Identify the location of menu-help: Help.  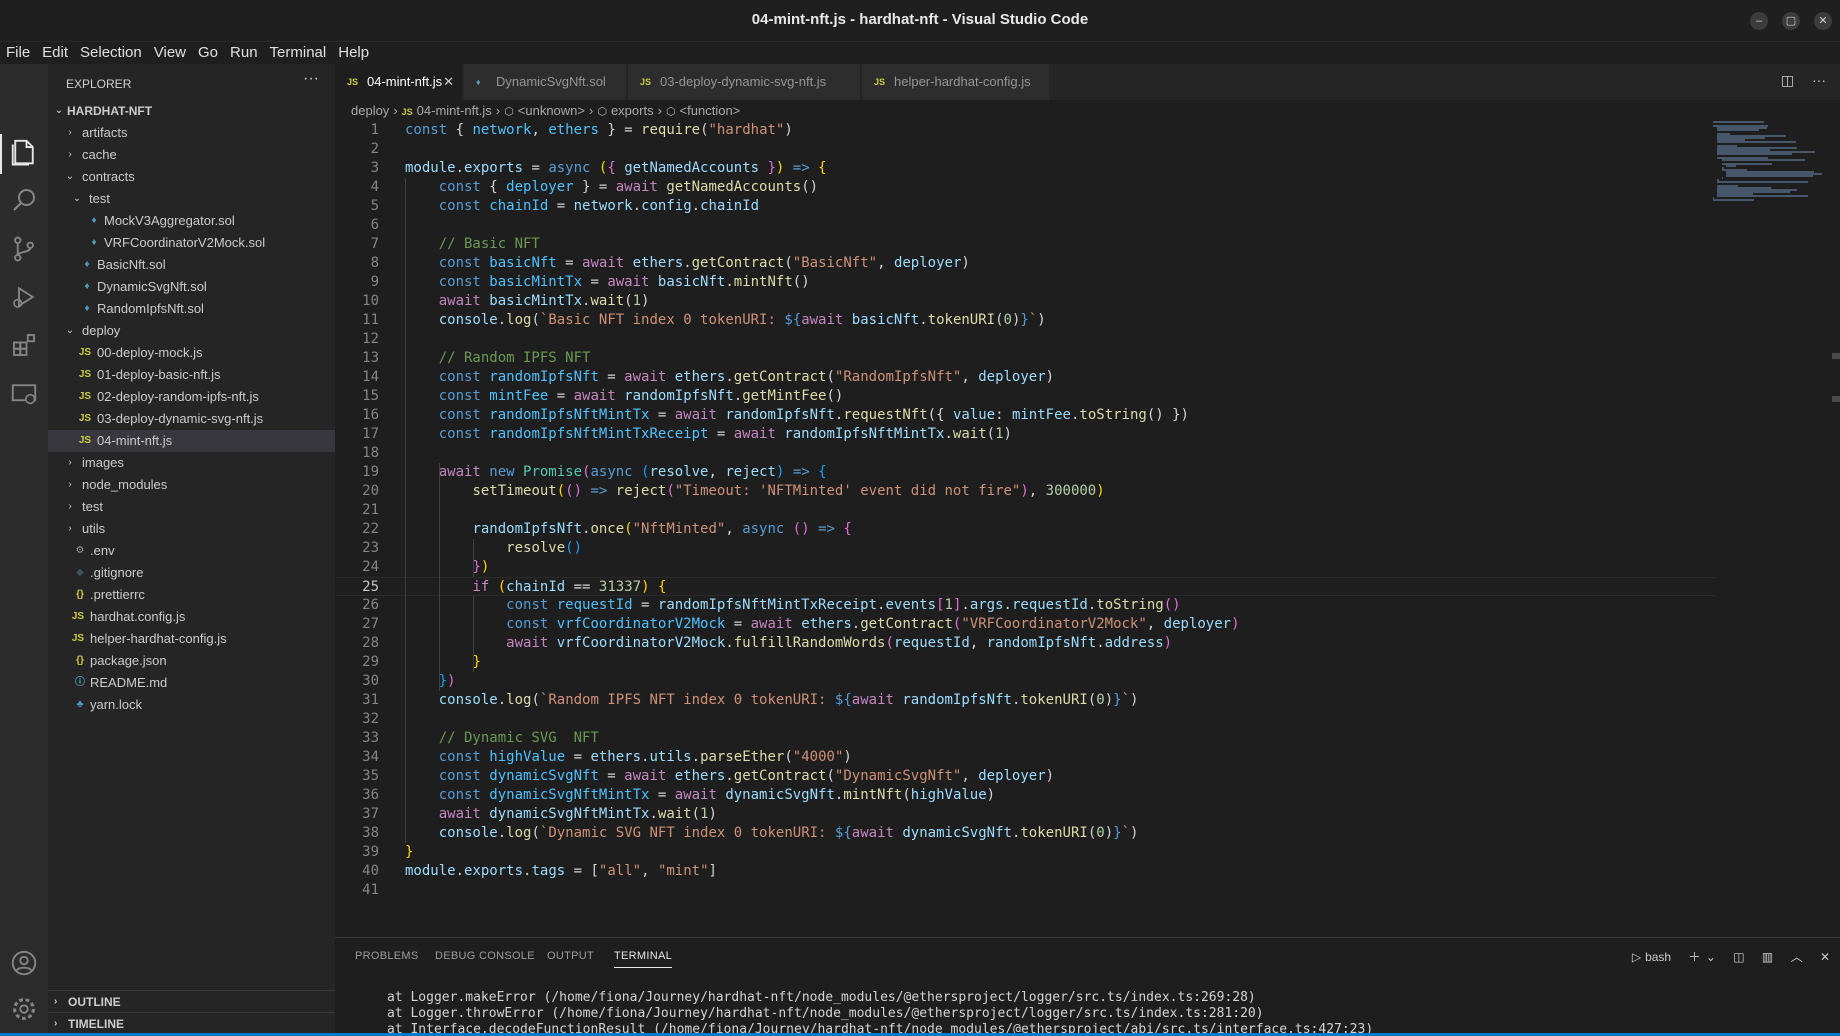
(353, 53).